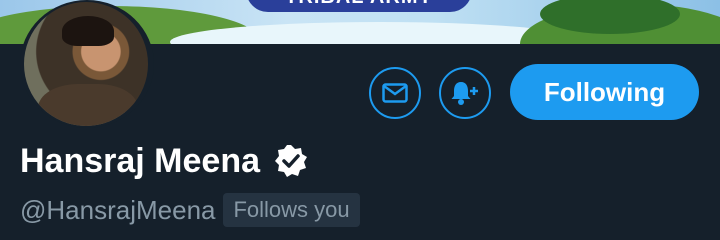 The height and width of the screenshot is (240, 720). Describe the element at coordinates (359, 6) in the screenshot. I see `banner-title: TRIBAL ARMY` at that location.